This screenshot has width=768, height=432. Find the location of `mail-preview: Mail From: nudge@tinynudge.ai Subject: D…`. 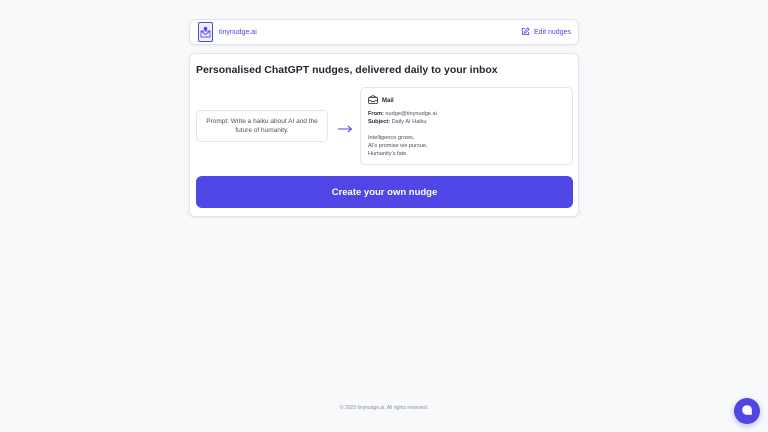

mail-preview: Mail From: nudge@tinynudge.ai Subject: D… is located at coordinates (466, 126).